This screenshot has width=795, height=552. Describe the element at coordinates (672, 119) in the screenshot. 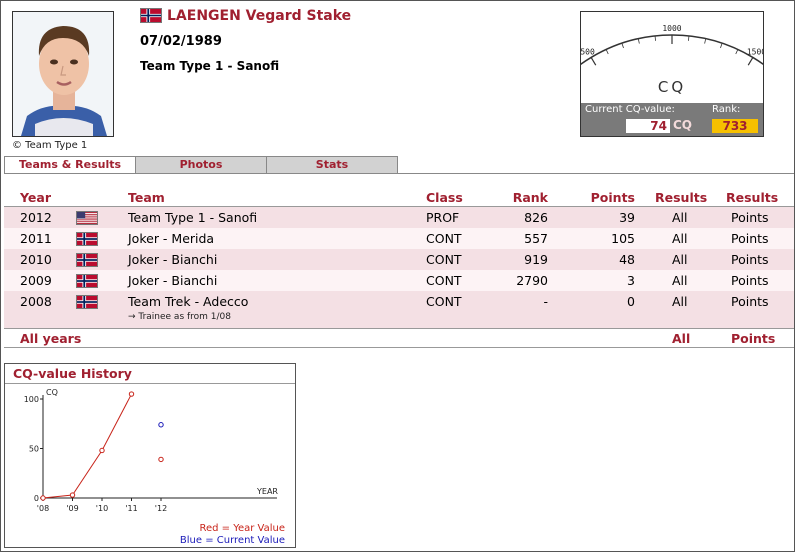

I see `cq-summary-bar: Current CQ-value: Rank: 74 CQ 733` at that location.